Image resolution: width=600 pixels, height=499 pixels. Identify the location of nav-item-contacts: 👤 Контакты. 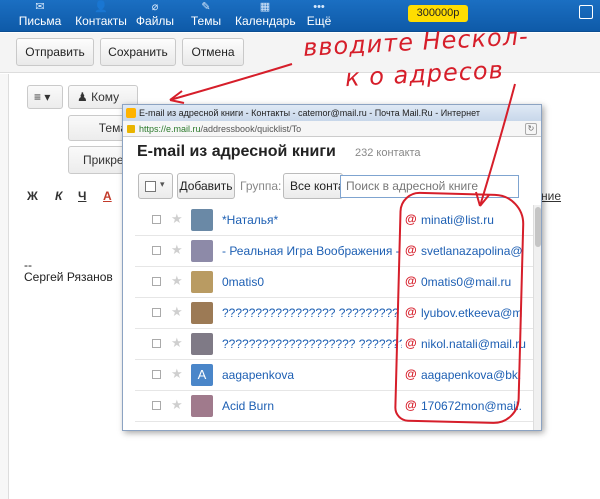
(101, 16).